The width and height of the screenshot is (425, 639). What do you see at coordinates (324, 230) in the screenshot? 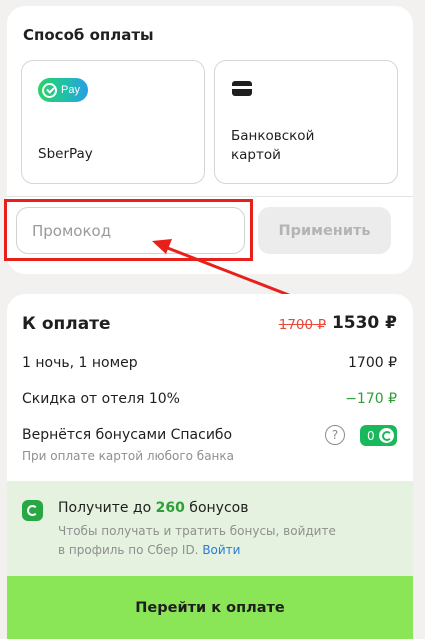
I see `apply-promo-button: Применить` at bounding box center [324, 230].